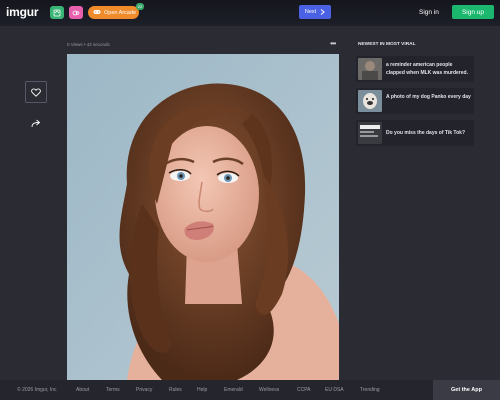 The height and width of the screenshot is (400, 500). I want to click on footer-link-terms: Terms, so click(113, 390).